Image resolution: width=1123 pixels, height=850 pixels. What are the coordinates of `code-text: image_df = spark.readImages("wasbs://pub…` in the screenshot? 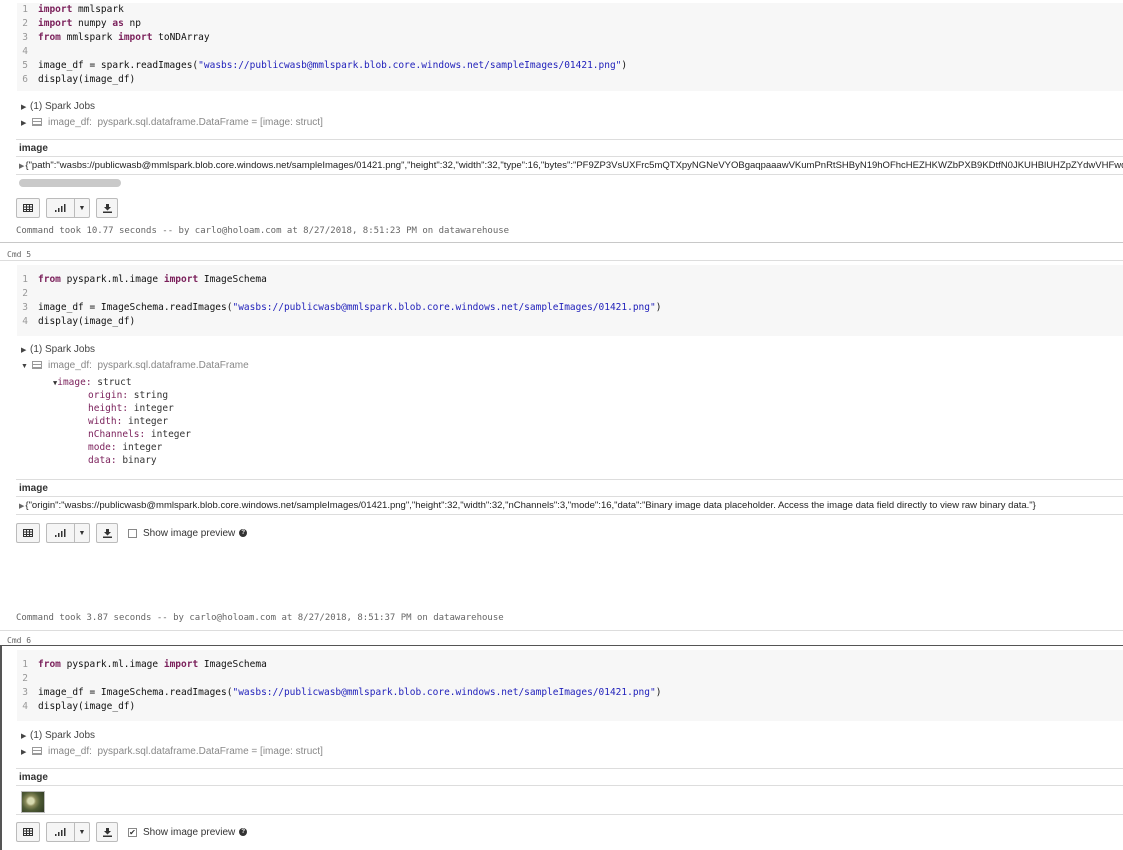 It's located at (332, 66).